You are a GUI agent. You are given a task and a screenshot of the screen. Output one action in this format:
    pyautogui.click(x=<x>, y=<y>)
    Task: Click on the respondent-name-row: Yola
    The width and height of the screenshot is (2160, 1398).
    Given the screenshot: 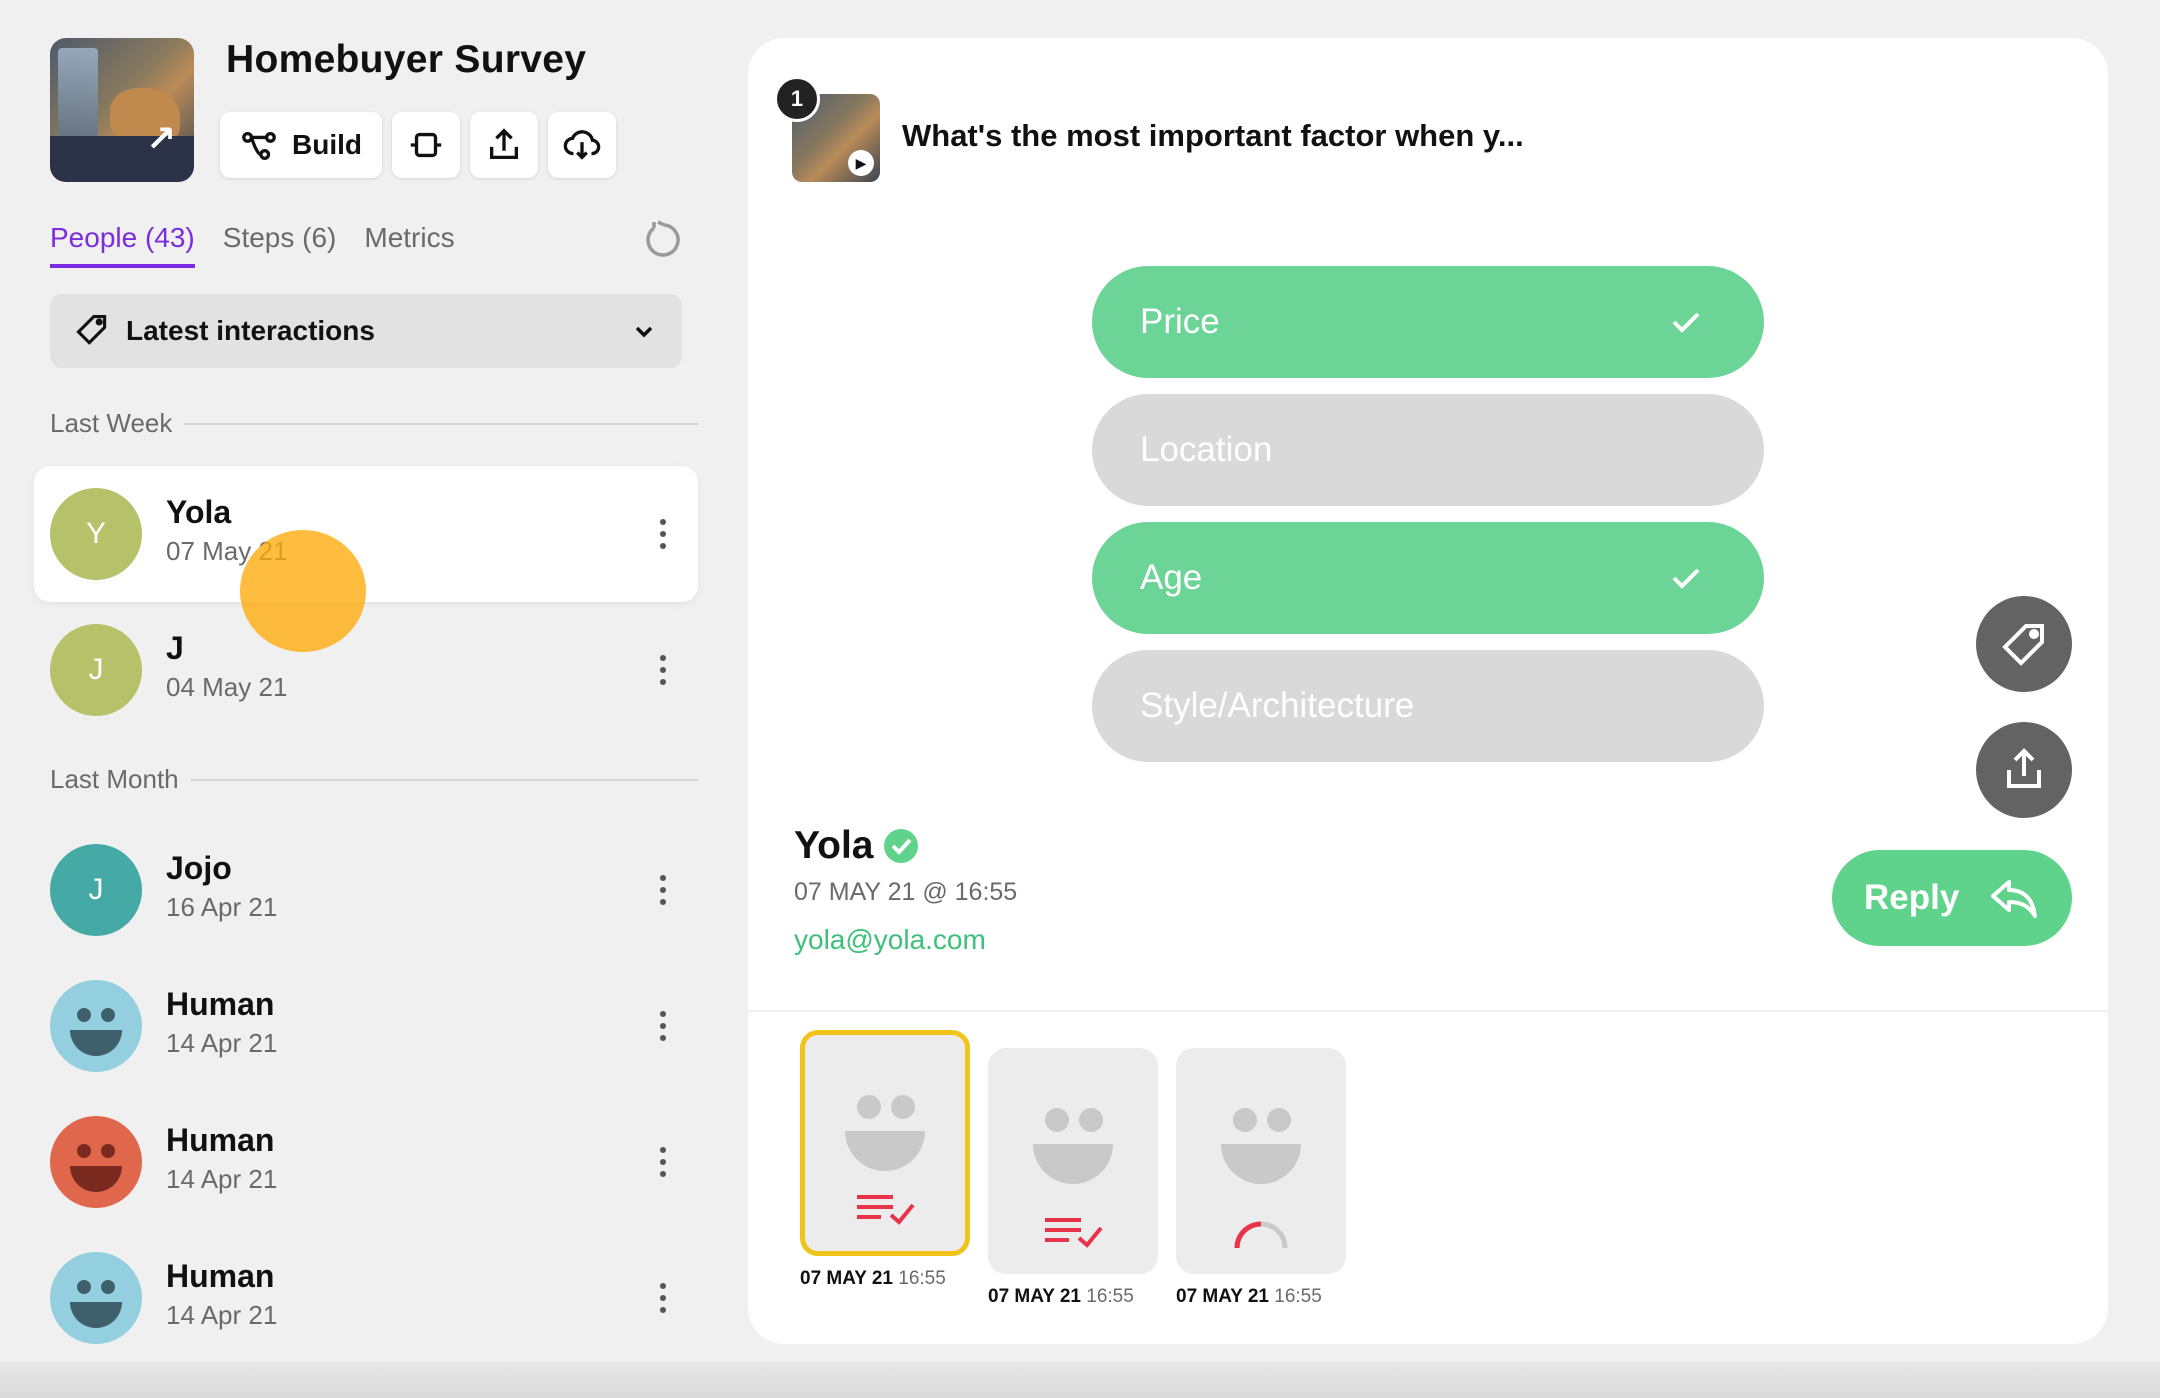 What is the action you would take?
    pyautogui.click(x=856, y=846)
    